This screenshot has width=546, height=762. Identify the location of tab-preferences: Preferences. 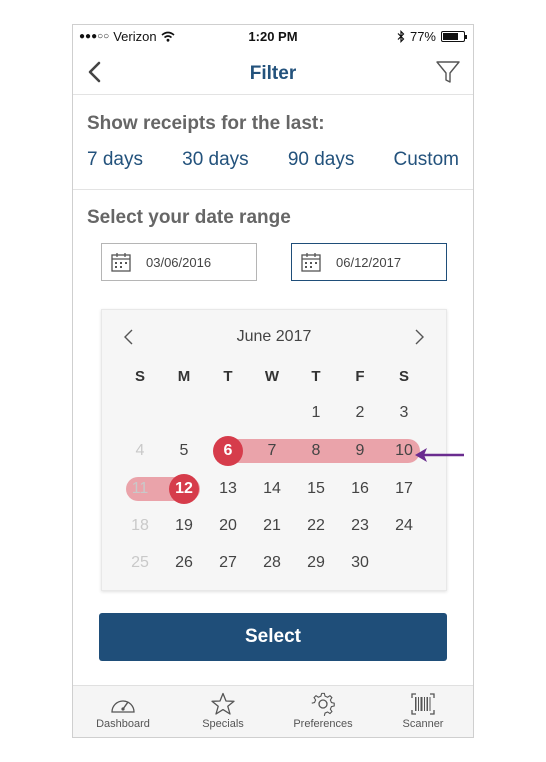
(323, 711).